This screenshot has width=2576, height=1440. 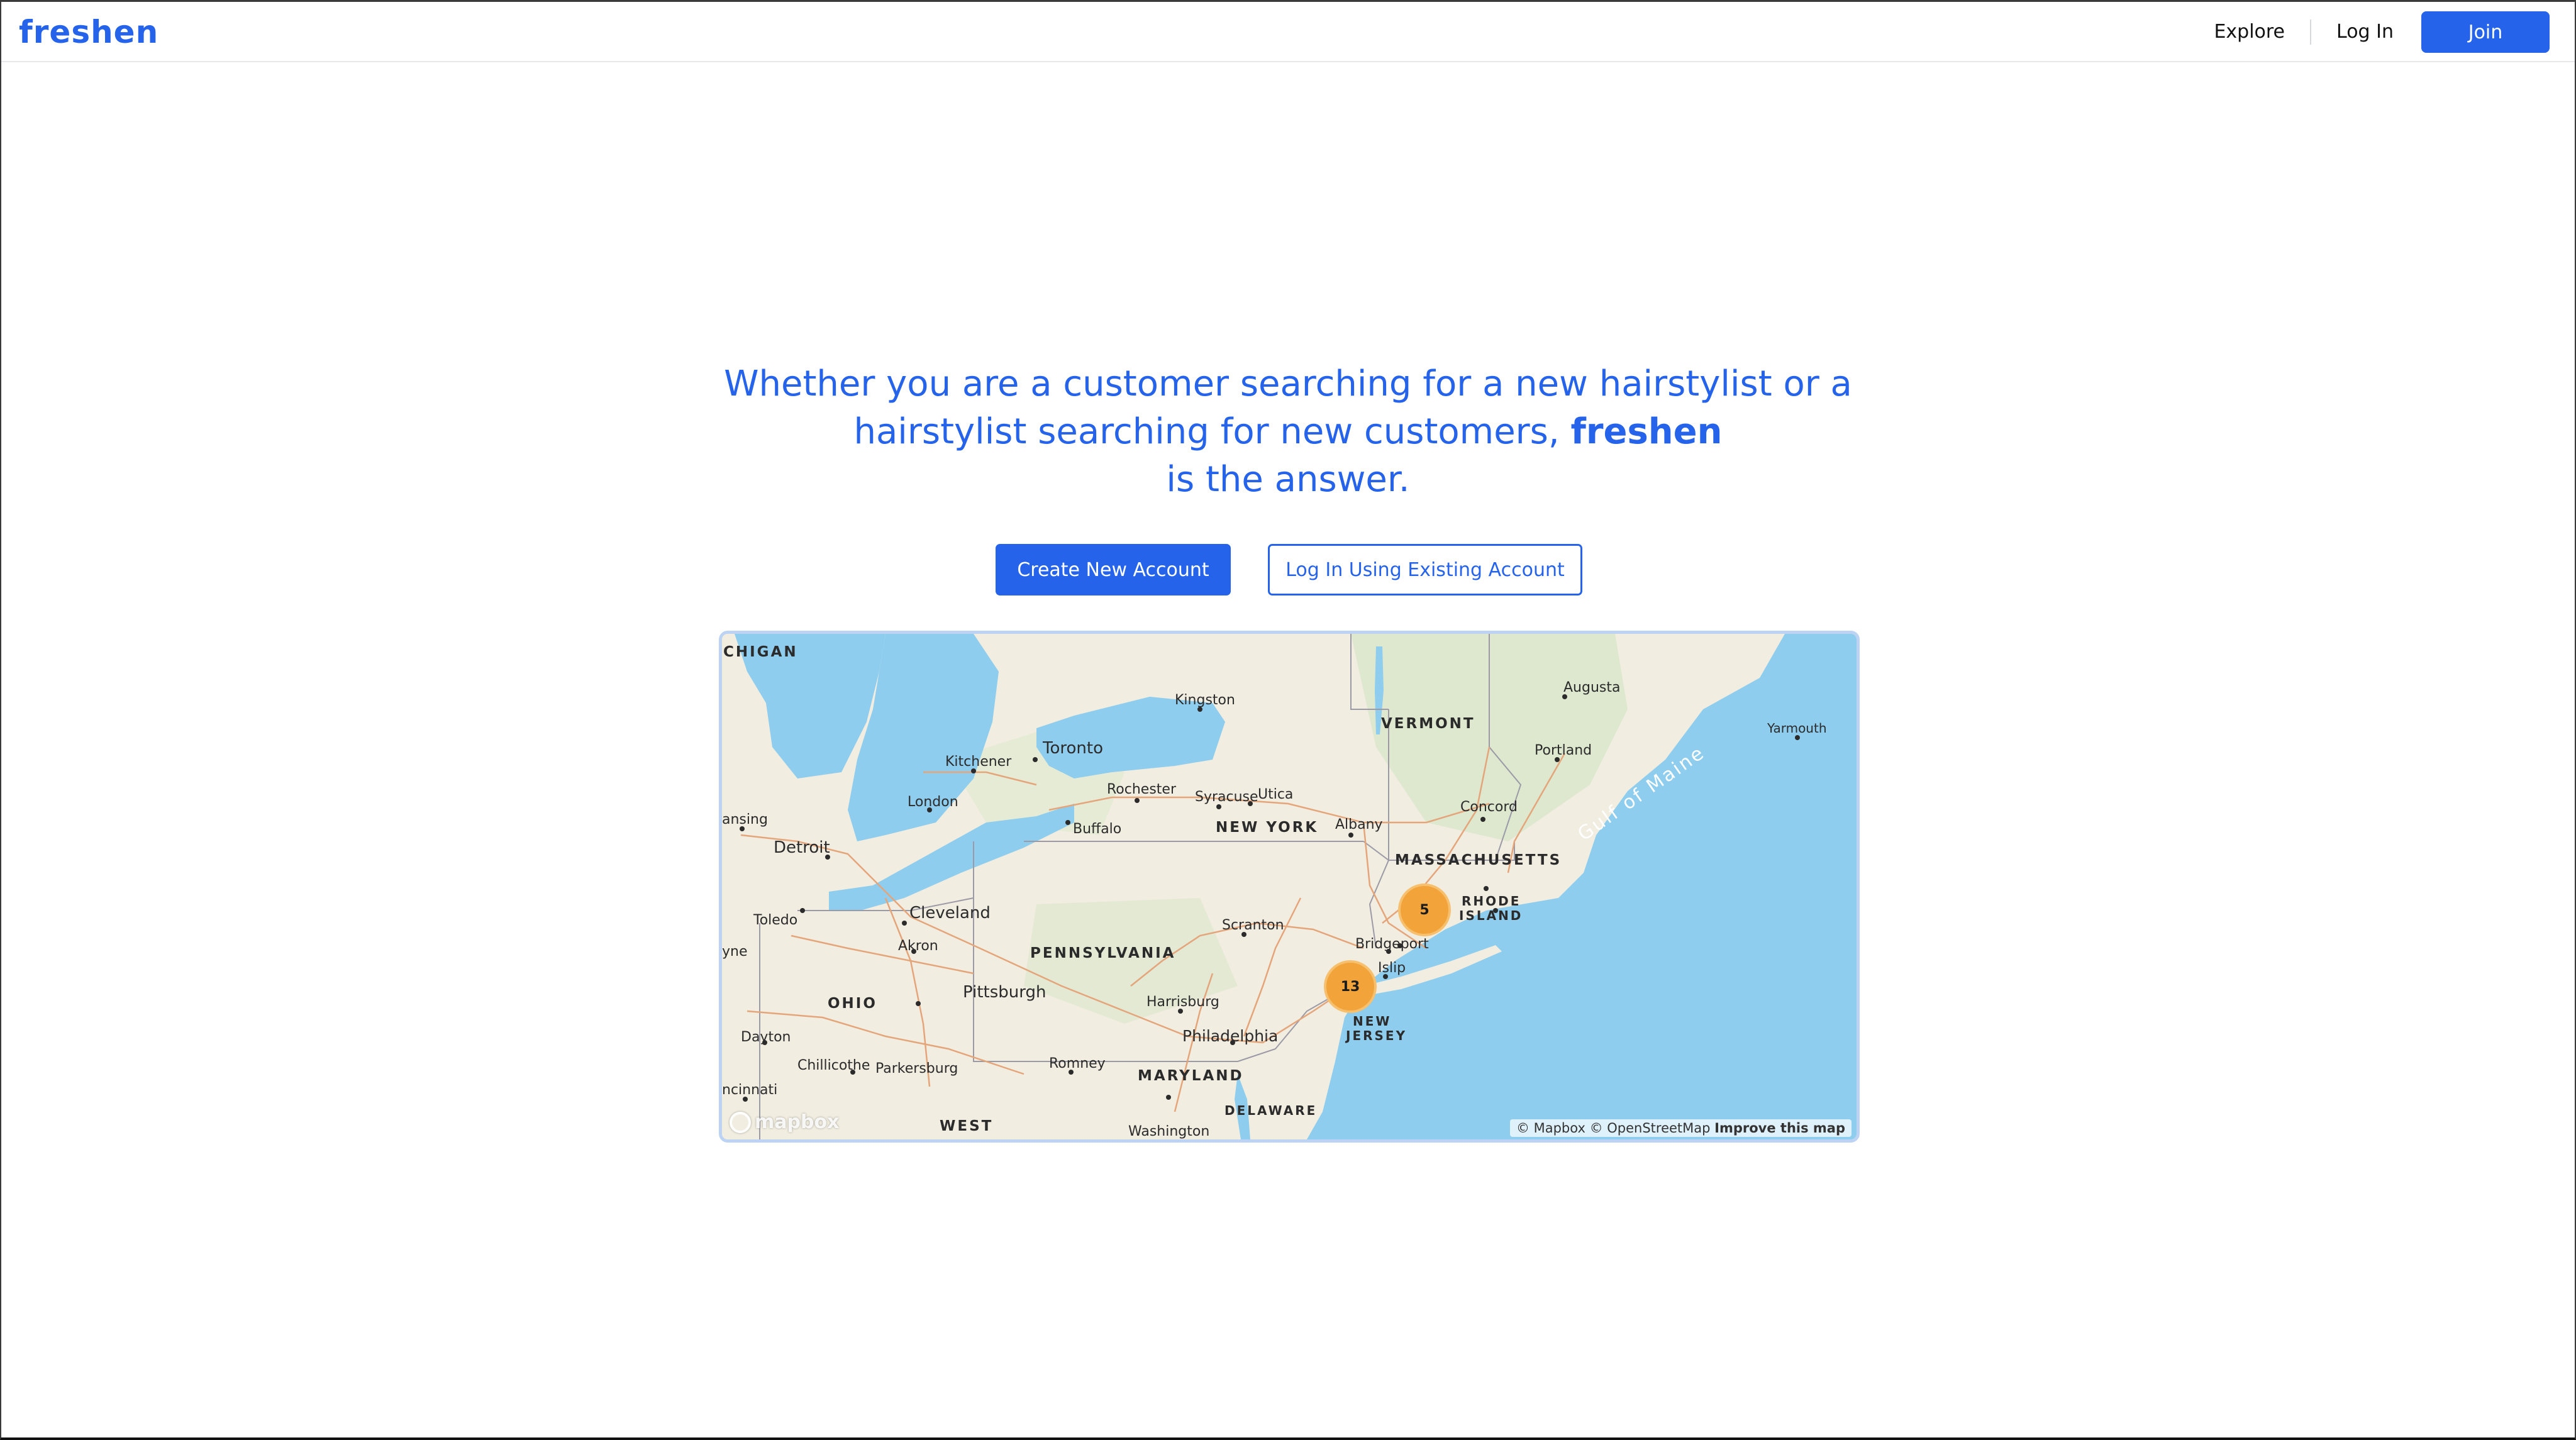 I want to click on map-label-dayton: Dayton, so click(x=766, y=1037).